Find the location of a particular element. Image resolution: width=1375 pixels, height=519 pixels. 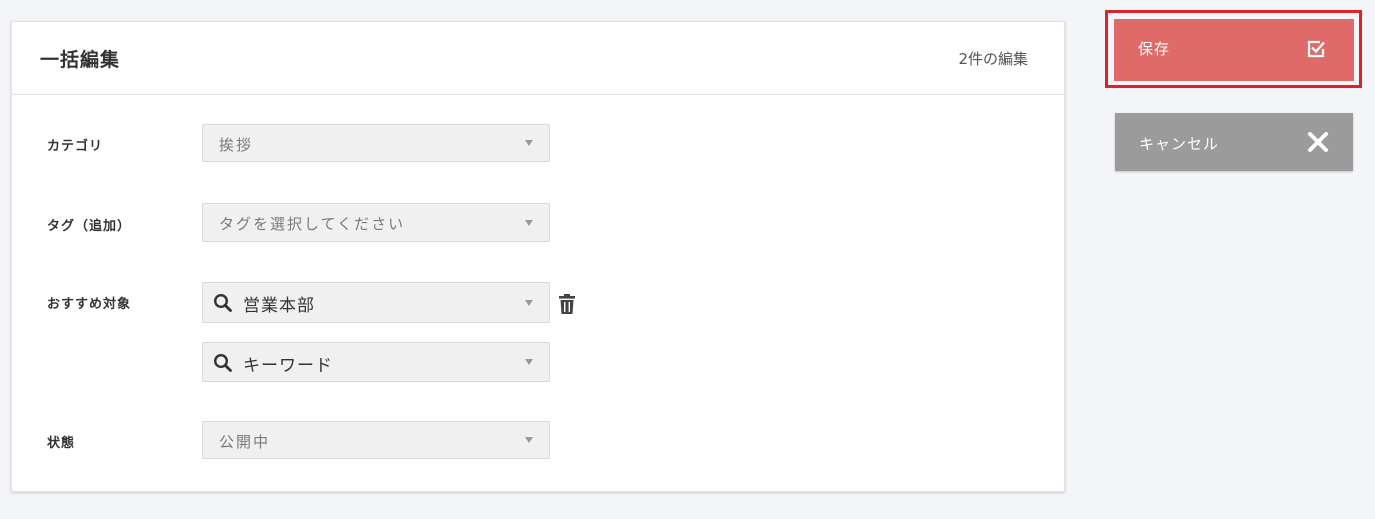

trash-icon is located at coordinates (567, 304).